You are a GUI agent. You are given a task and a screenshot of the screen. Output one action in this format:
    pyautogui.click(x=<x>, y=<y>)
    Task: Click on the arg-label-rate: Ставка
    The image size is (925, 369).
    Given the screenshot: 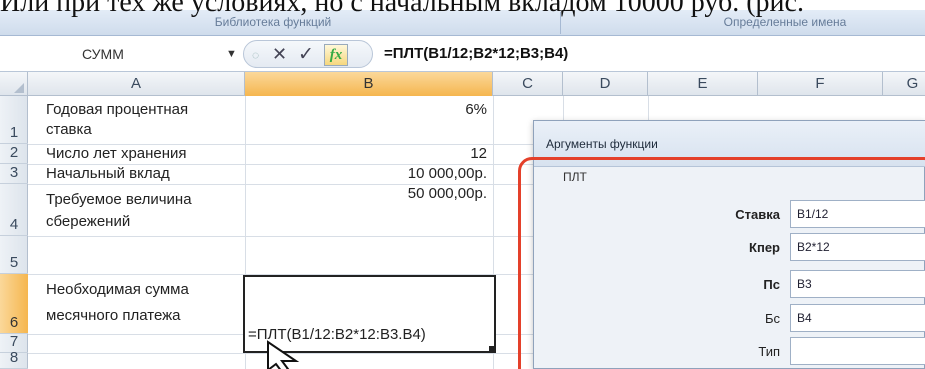 What is the action you would take?
    pyautogui.click(x=757, y=214)
    